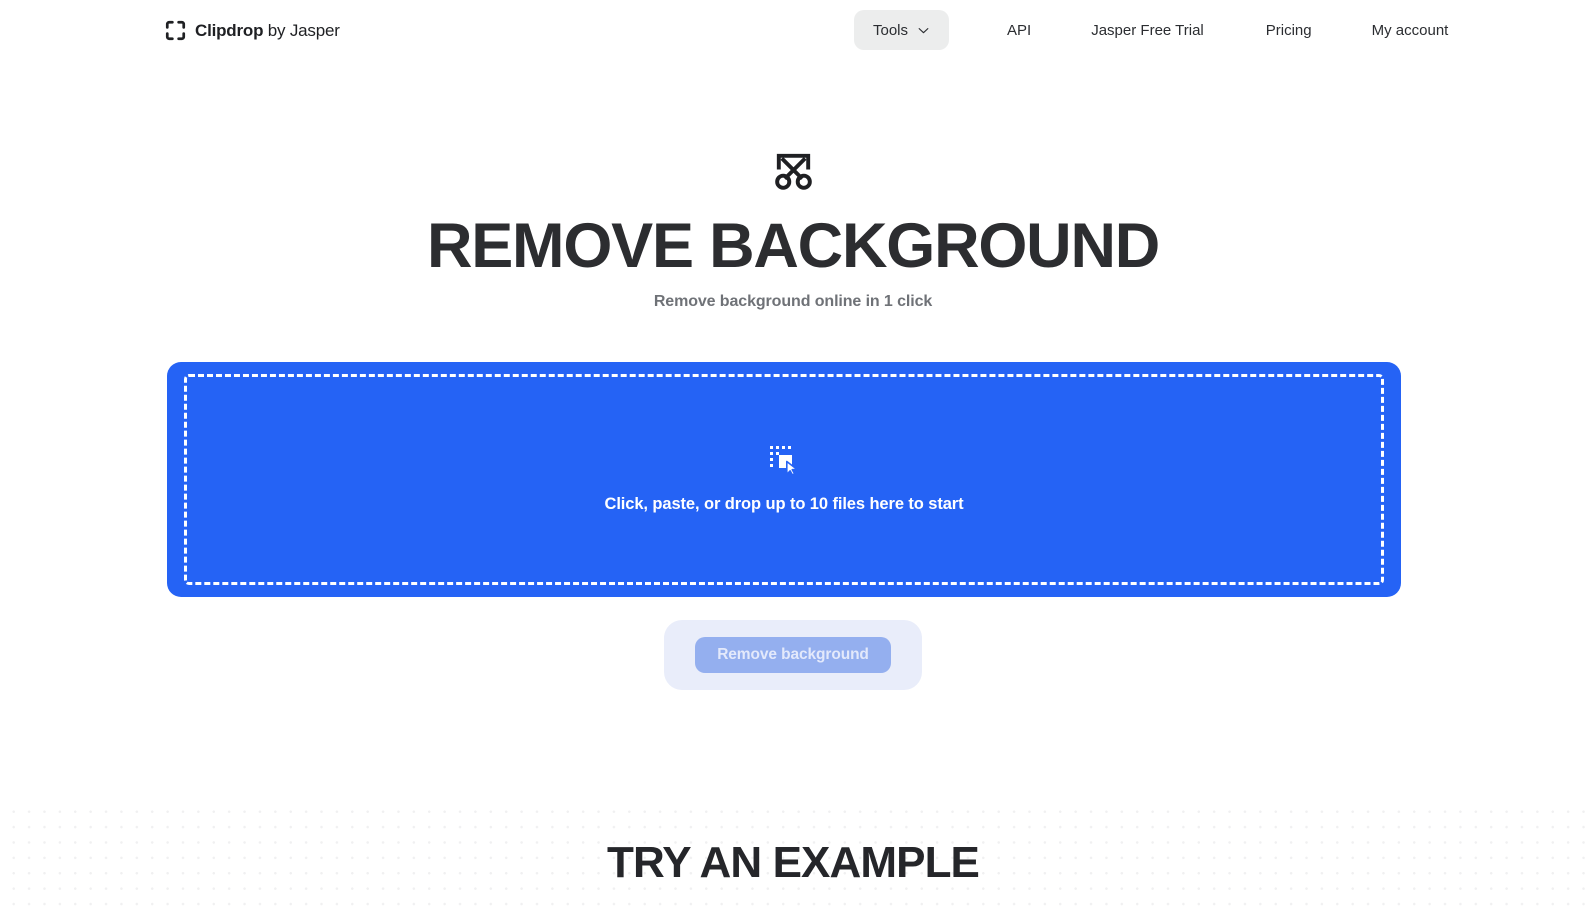 This screenshot has height=911, width=1586. I want to click on action-area: Remove background, so click(793, 655).